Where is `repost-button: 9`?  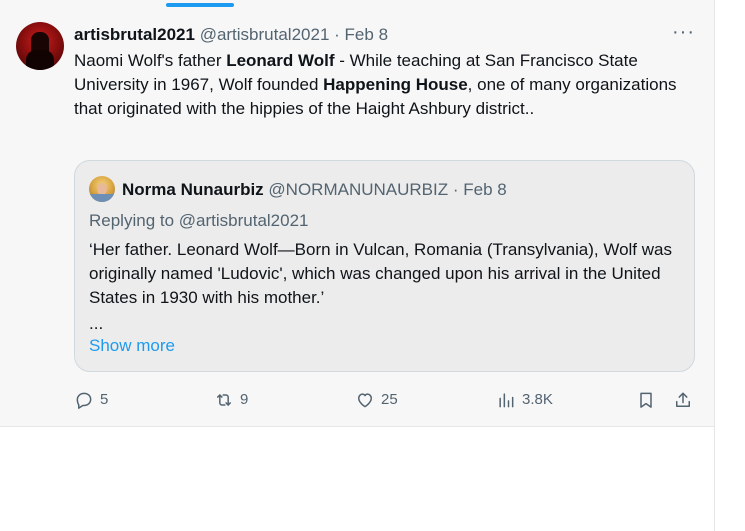
repost-button: 9 is located at coordinates (231, 400).